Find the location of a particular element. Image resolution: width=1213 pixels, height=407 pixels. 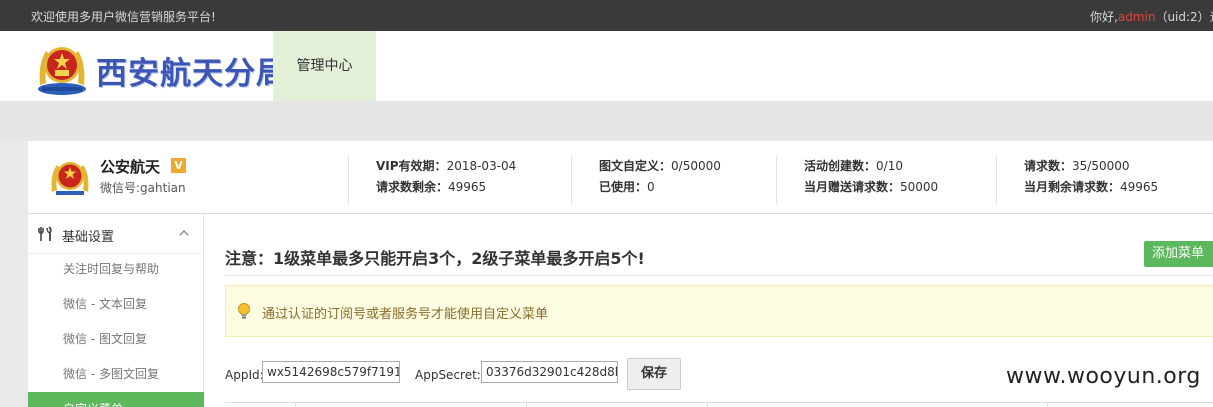

stat-label: 请求数剩余： is located at coordinates (412, 187).